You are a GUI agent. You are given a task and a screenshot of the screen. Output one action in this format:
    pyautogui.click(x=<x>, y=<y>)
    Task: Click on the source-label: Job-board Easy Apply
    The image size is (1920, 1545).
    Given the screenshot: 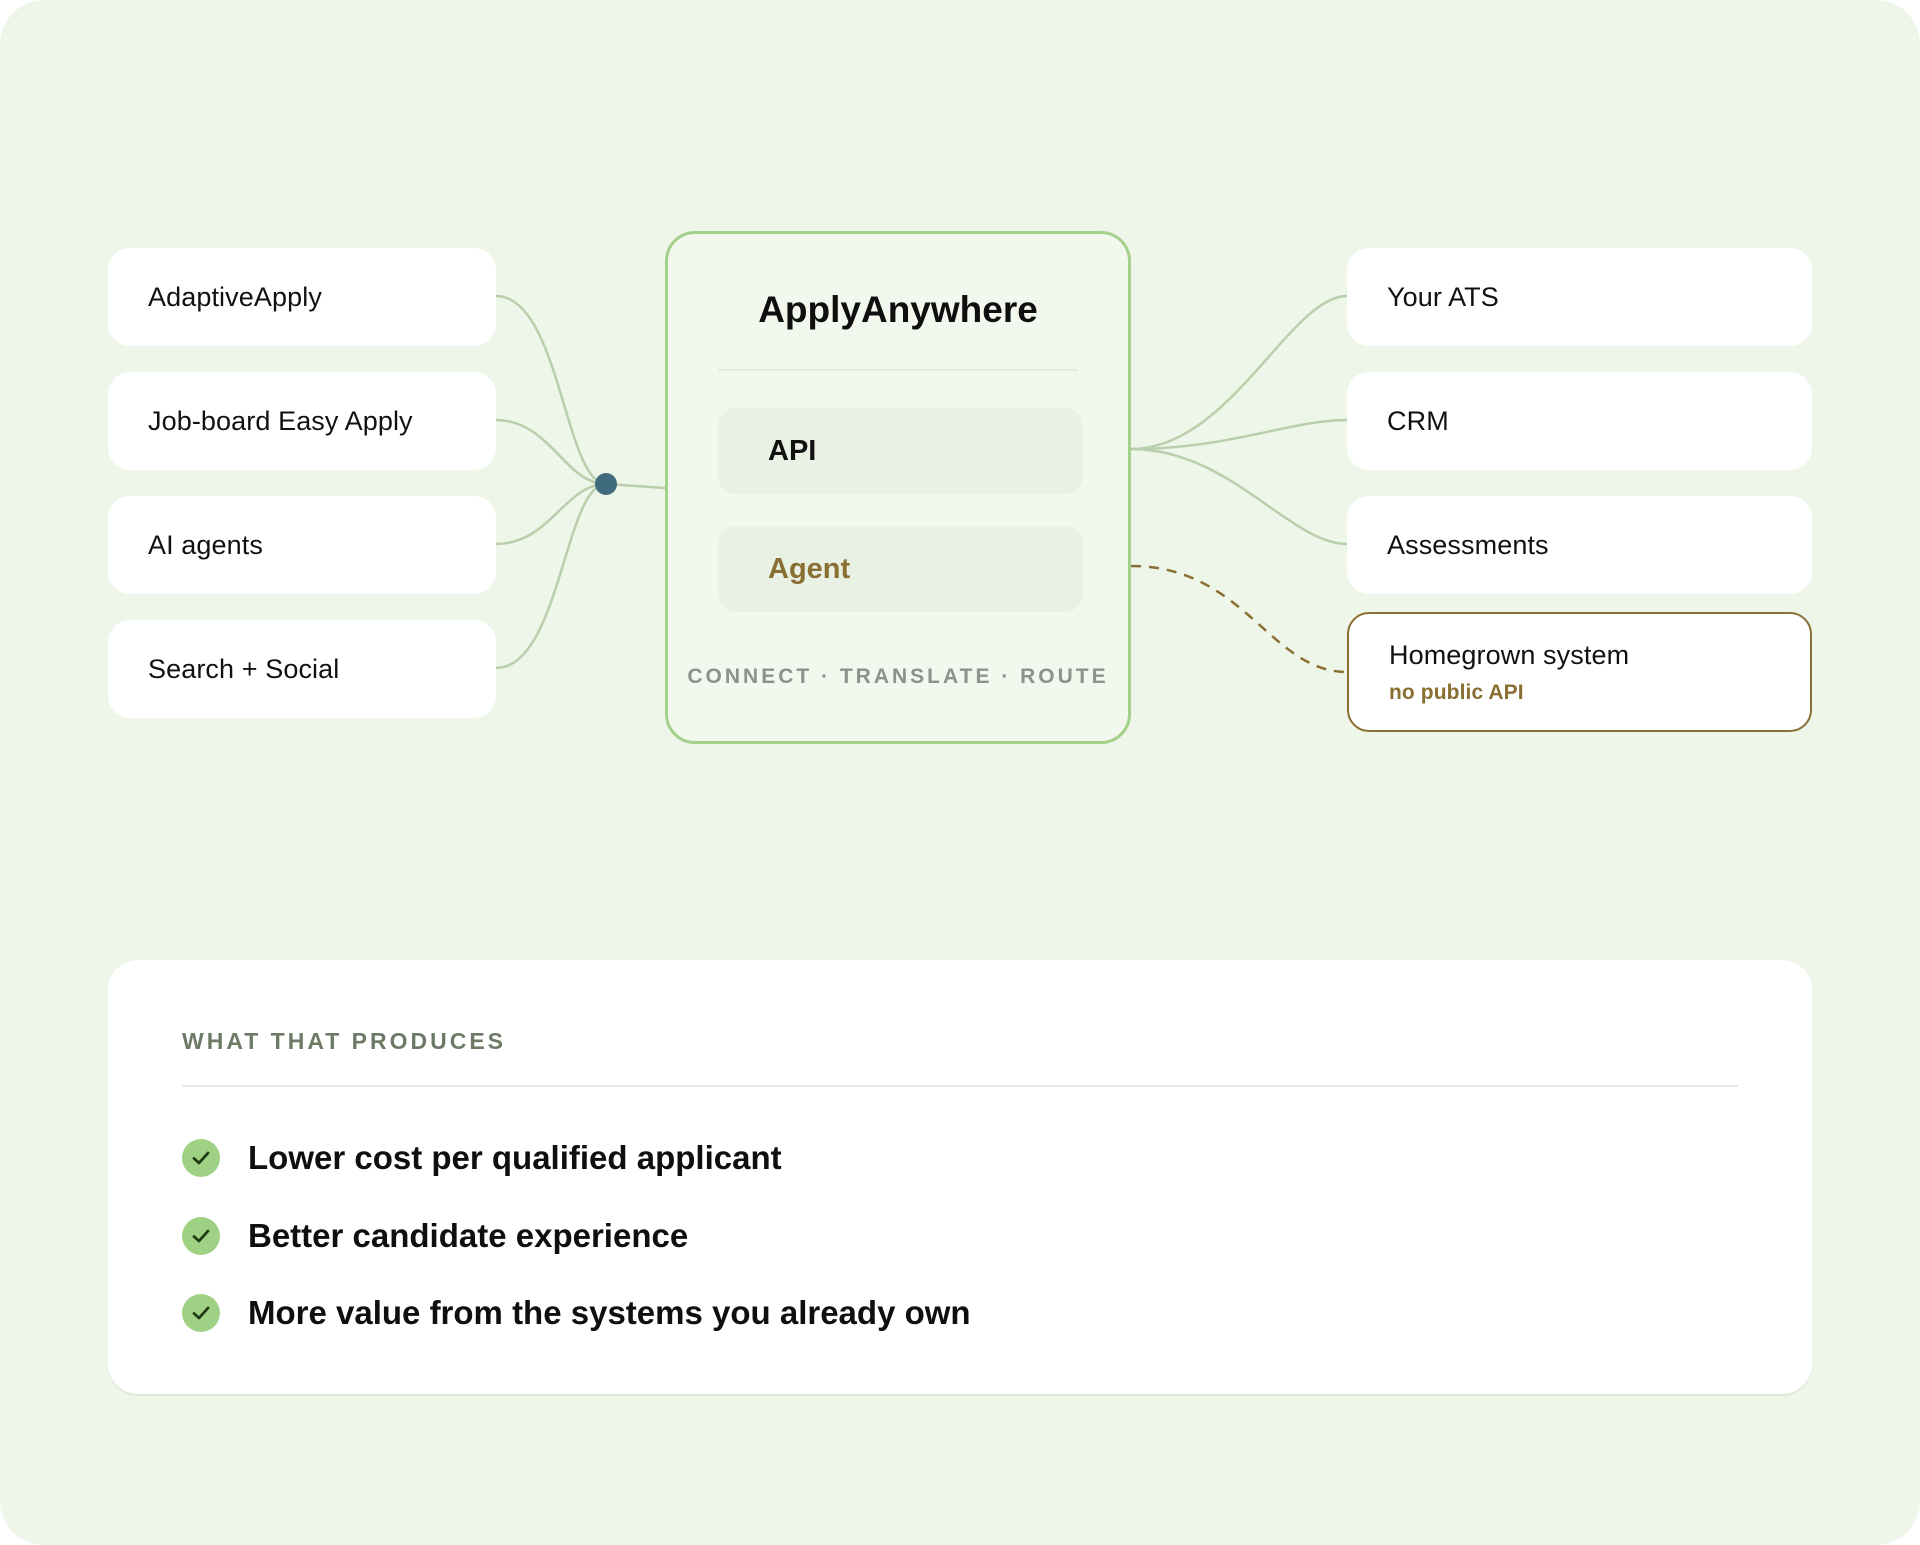 What is the action you would take?
    pyautogui.click(x=280, y=420)
    